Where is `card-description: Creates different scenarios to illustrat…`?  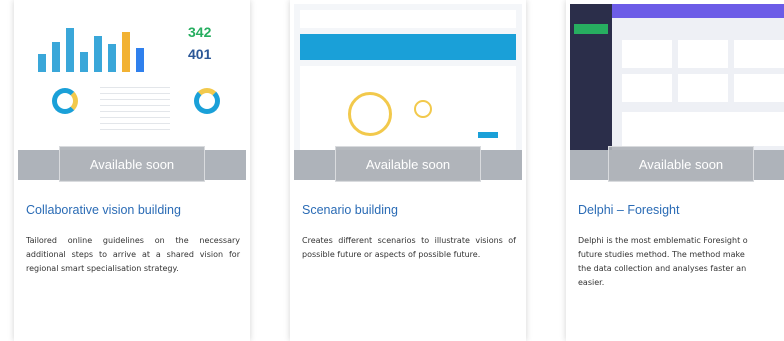
card-description: Creates different scenarios to illustrat… is located at coordinates (409, 247).